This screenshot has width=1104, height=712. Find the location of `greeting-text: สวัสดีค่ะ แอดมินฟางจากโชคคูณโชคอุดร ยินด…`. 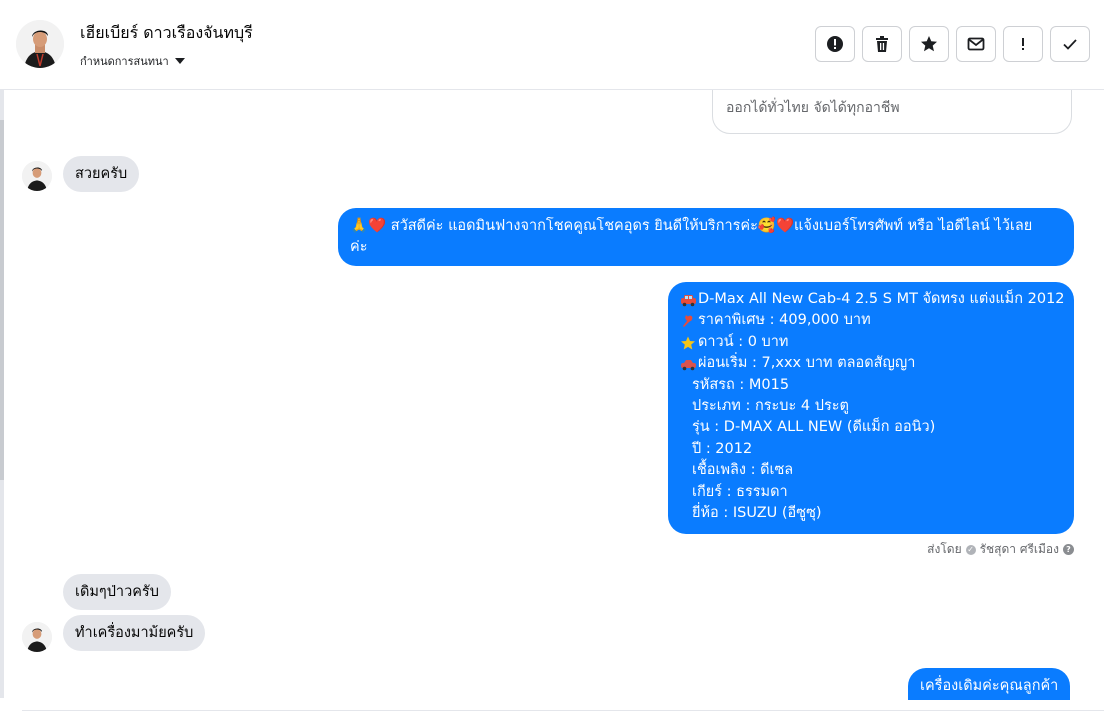

greeting-text: สวัสดีค่ะ แอดมินฟางจากโชคคูณโชคอุดร ยินด… is located at coordinates (711, 226).